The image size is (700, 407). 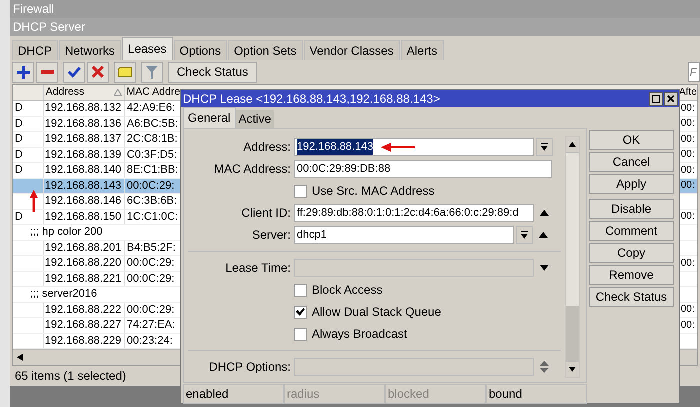 I want to click on tab: Leases, so click(x=147, y=48).